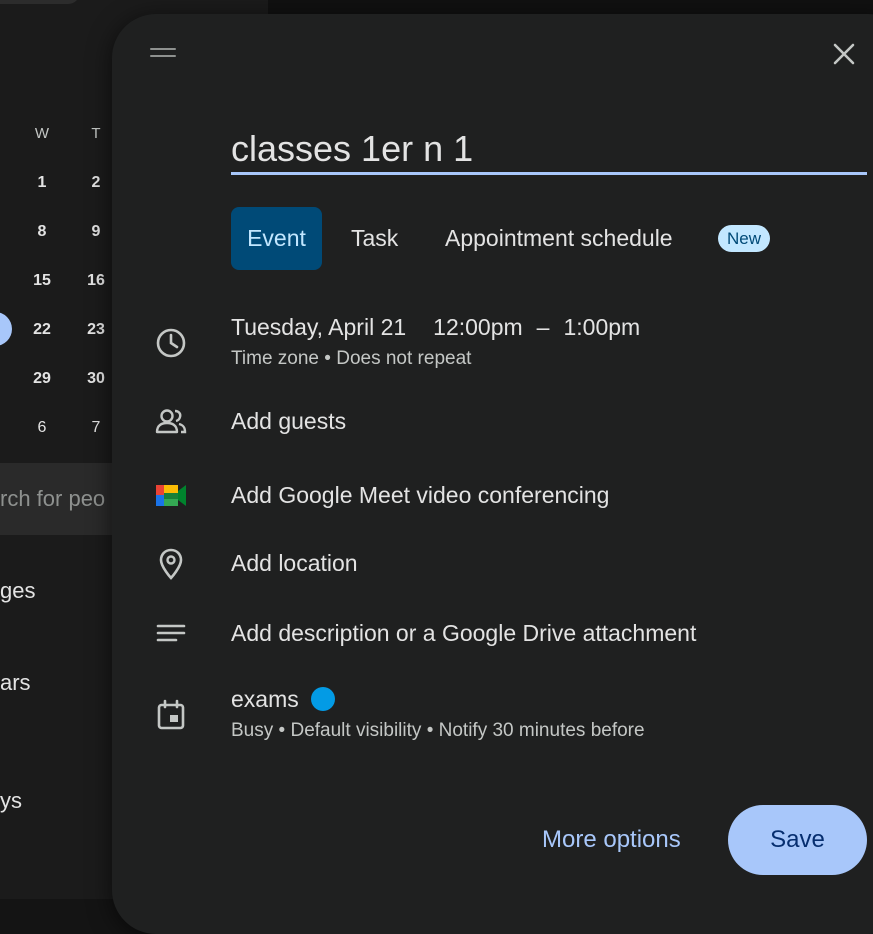 This screenshot has width=873, height=934. Describe the element at coordinates (53, 498) in the screenshot. I see `search-people-placeholder: rch for peo` at that location.